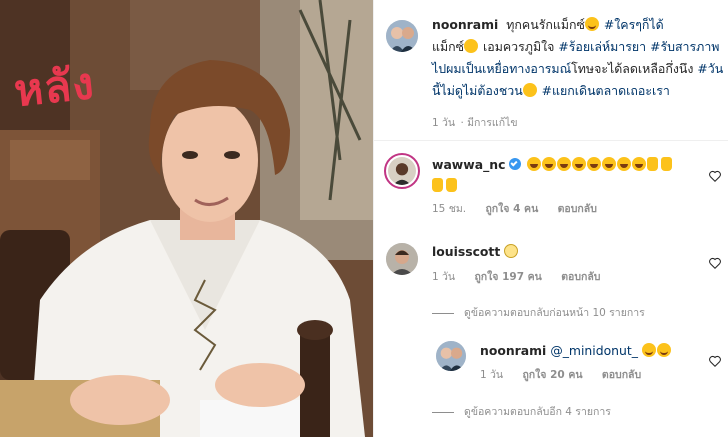 This screenshot has height=437, width=728. Describe the element at coordinates (465, 24) in the screenshot. I see `post-author-username: noonrami` at that location.